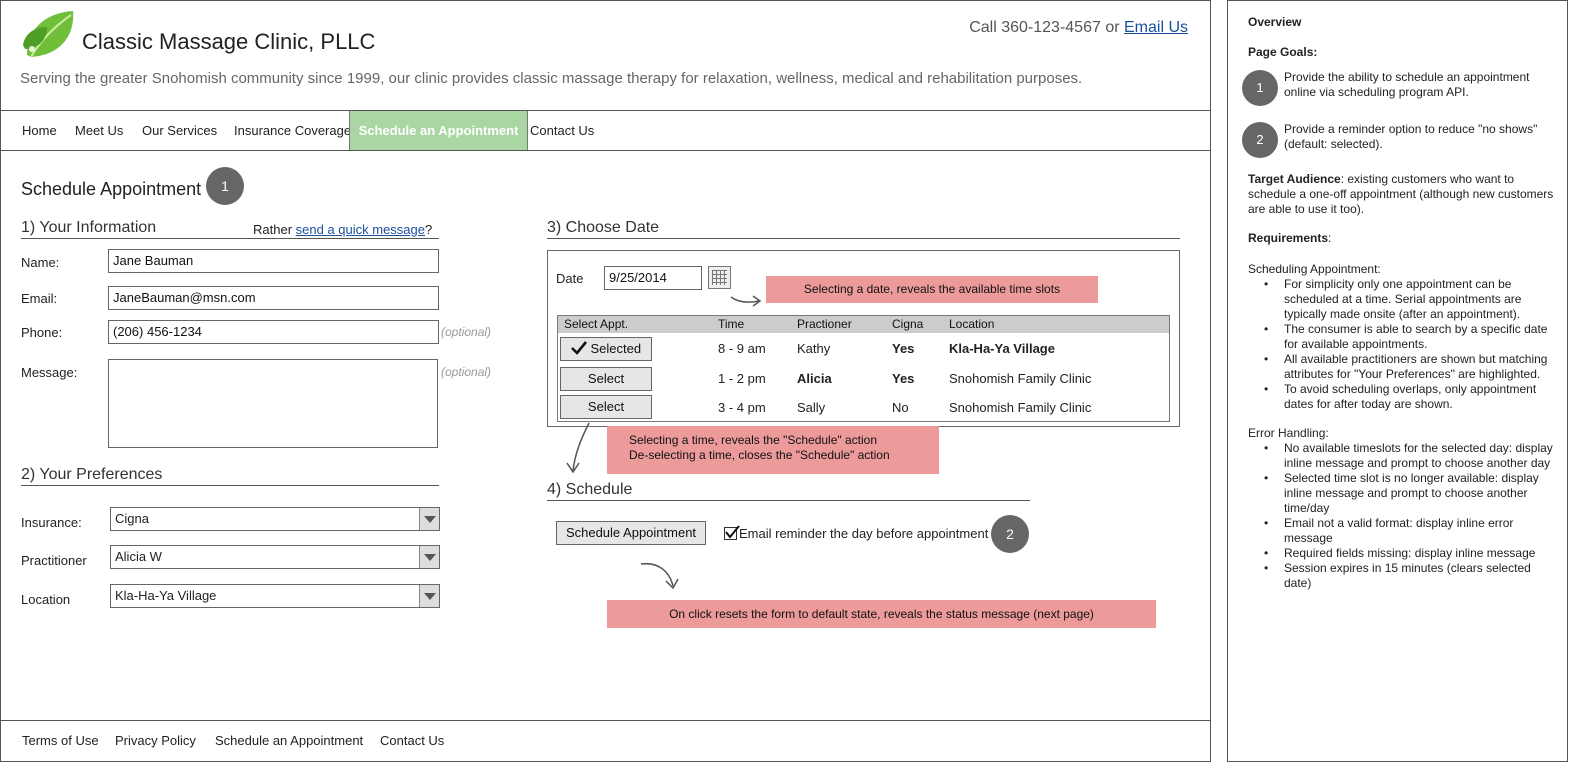  I want to click on insurance-label: Insurance:, so click(51, 522).